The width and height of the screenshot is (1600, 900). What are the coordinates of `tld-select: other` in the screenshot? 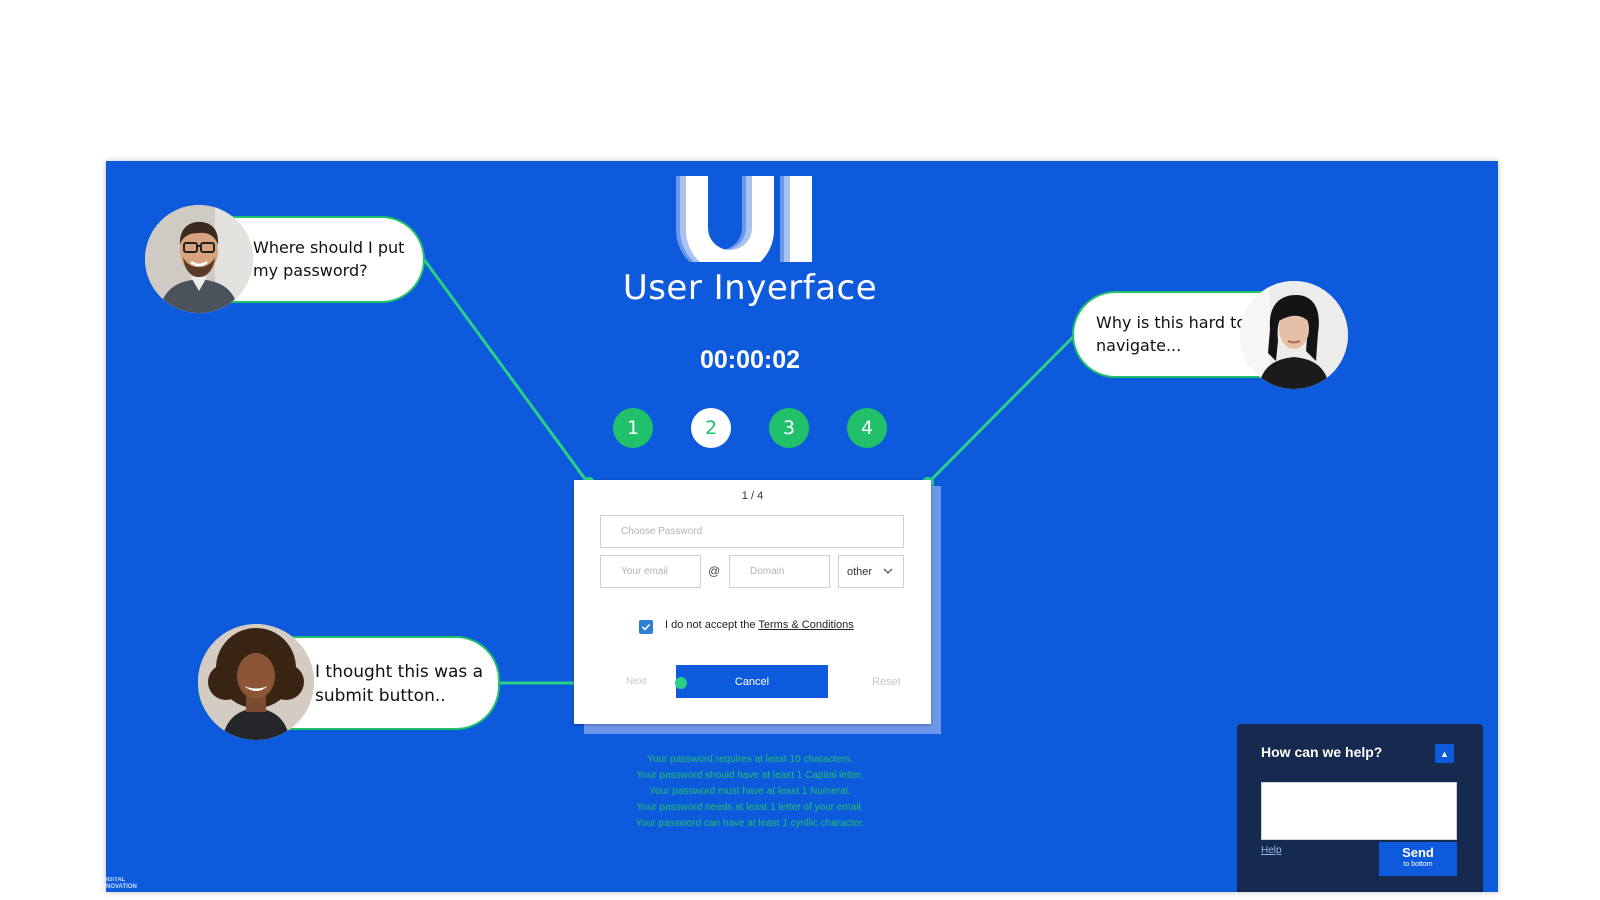 It's located at (871, 571).